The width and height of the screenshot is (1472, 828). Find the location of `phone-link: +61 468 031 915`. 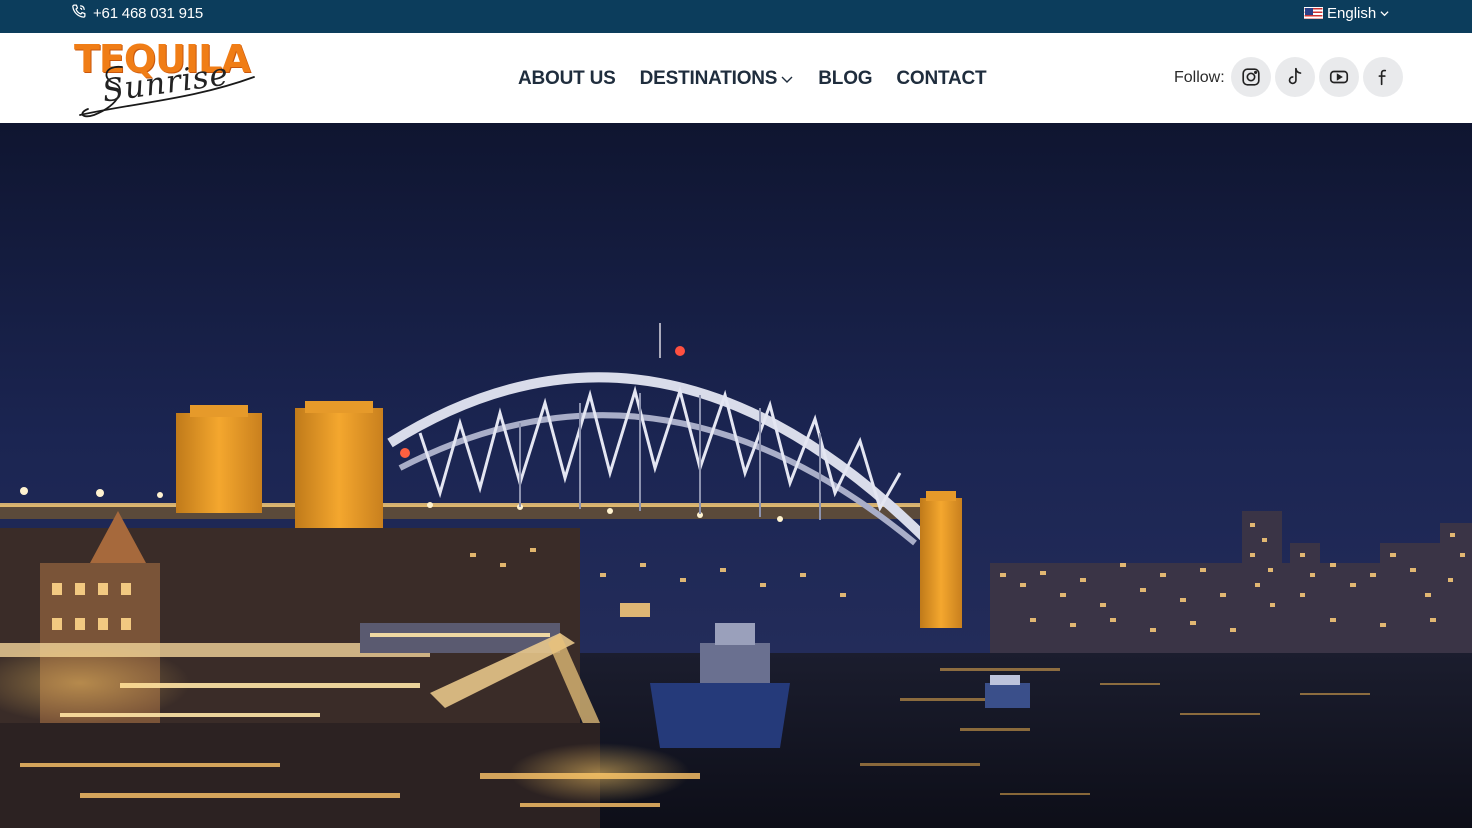

phone-link: +61 468 031 915 is located at coordinates (136, 13).